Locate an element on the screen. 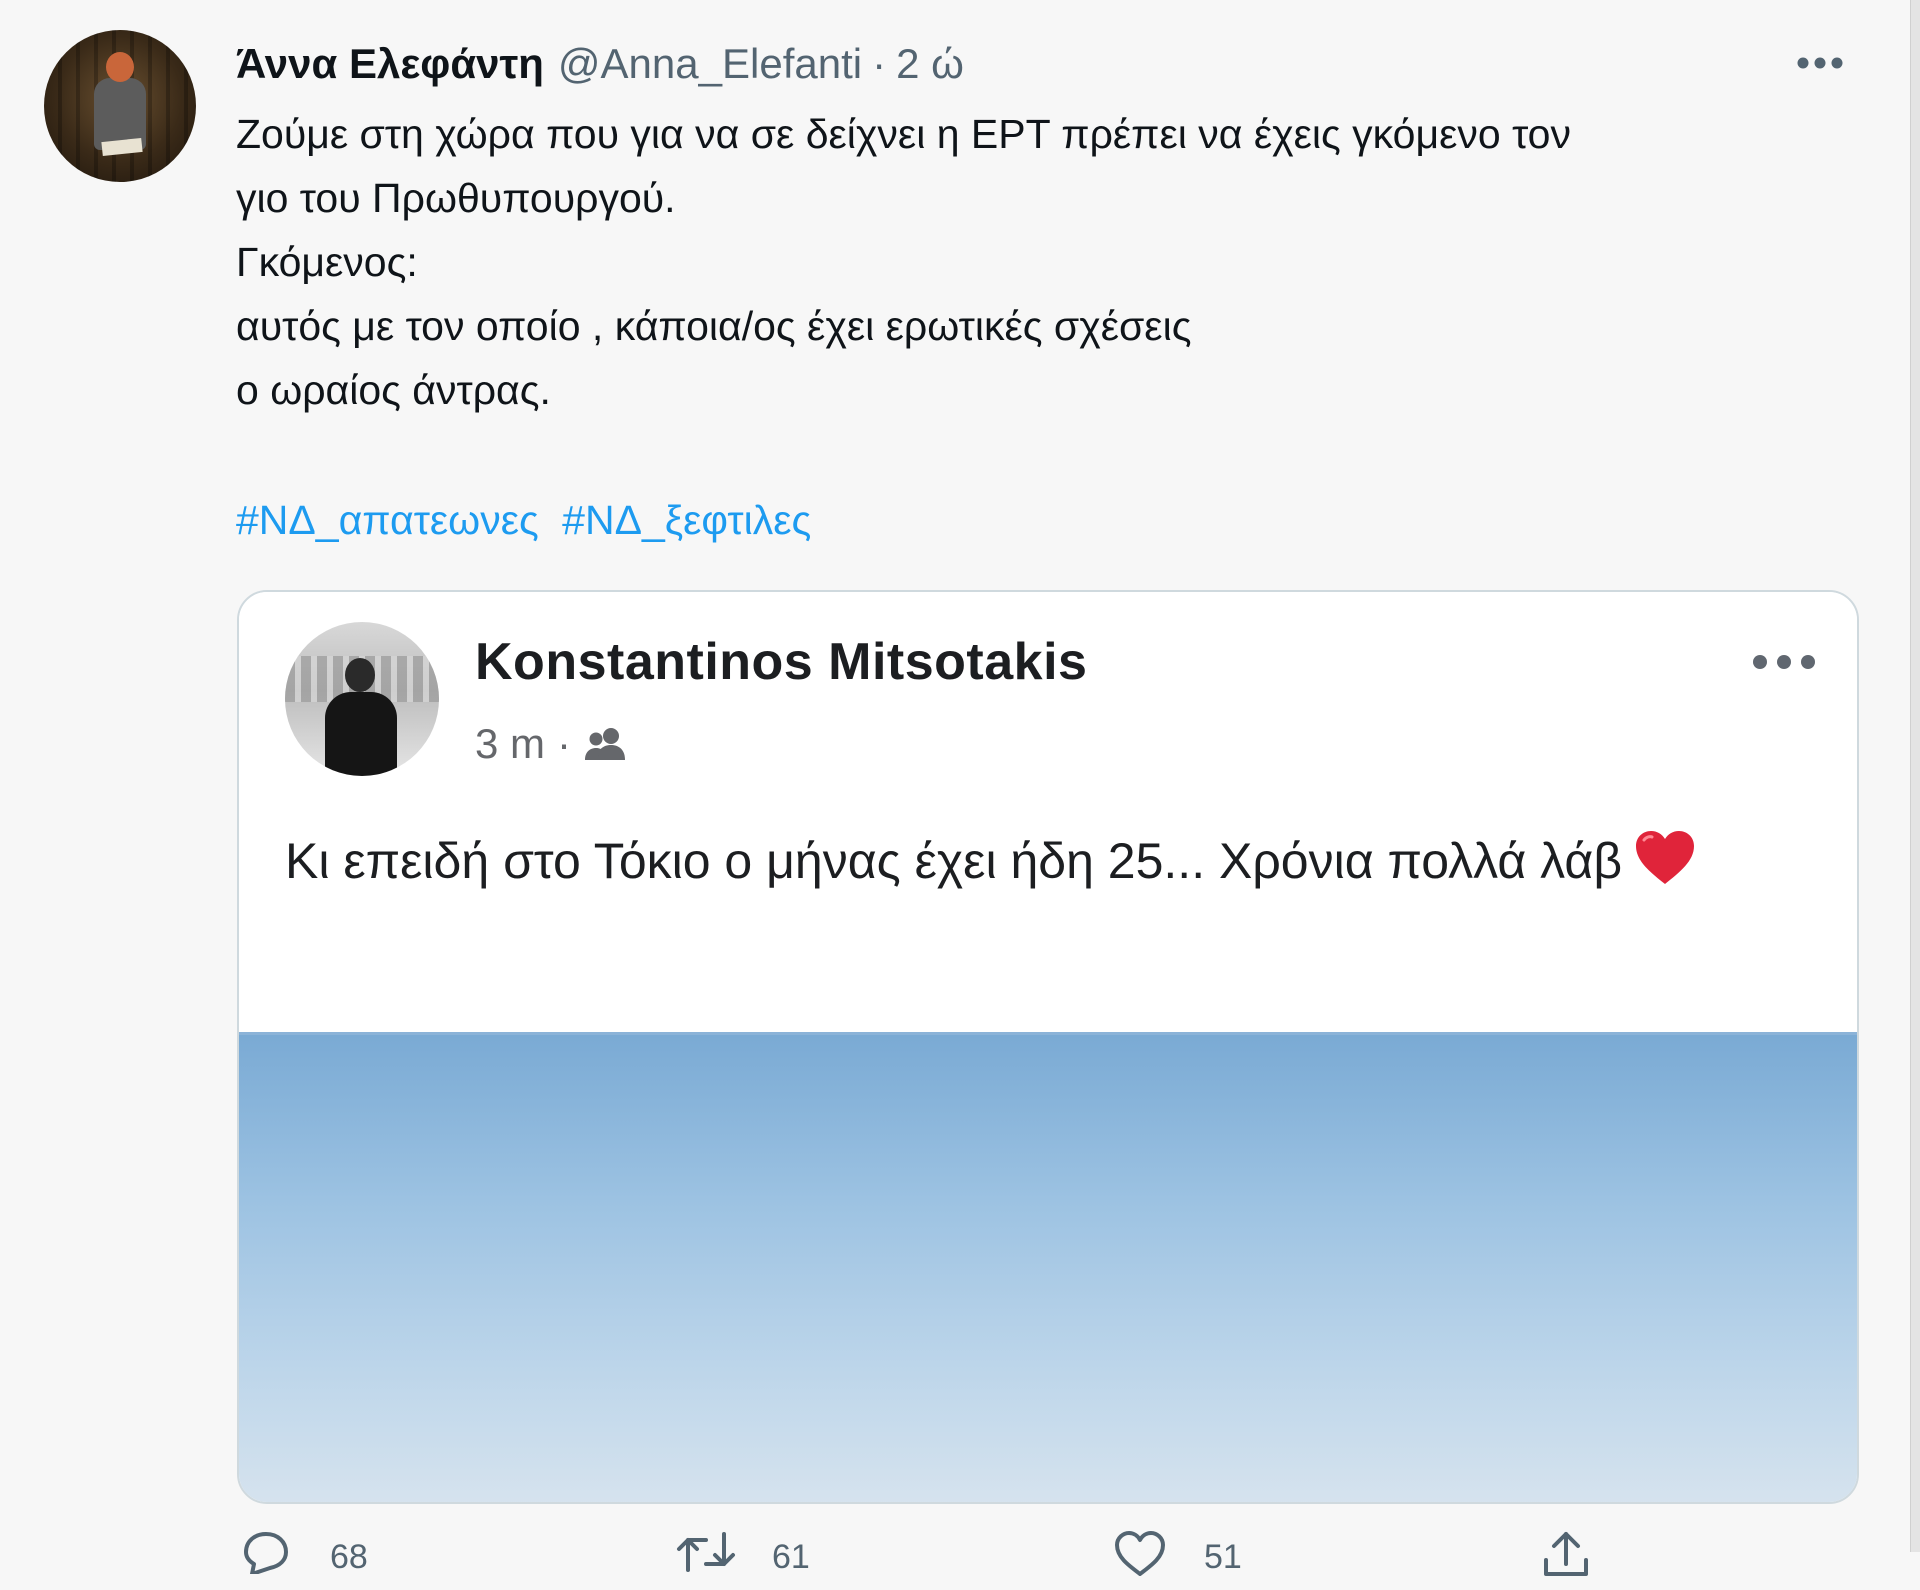 This screenshot has height=1590, width=1920. reply-button: 68 is located at coordinates (303, 1553).